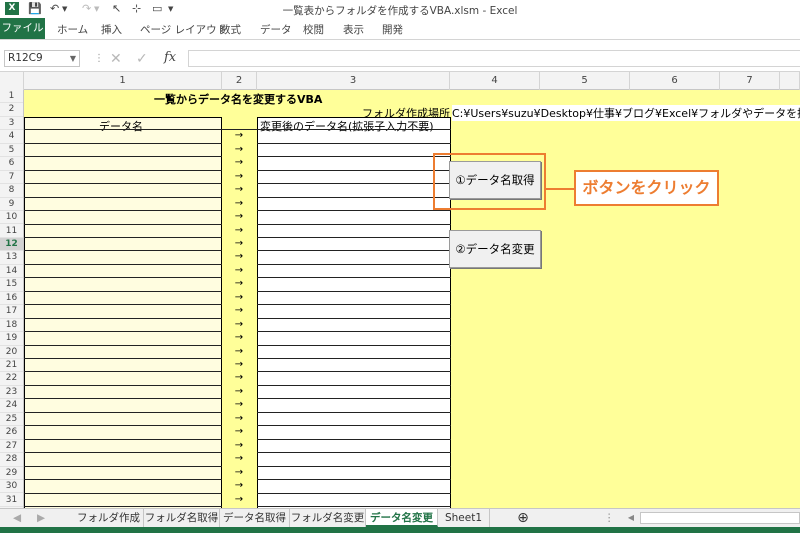  I want to click on row-header: 7, so click(11, 178).